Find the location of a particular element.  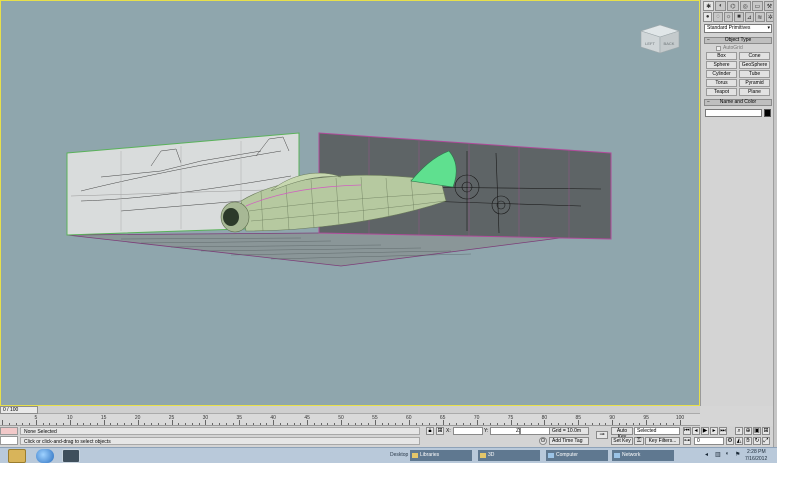

time-configuration-icon: ⚙ is located at coordinates (730, 441).